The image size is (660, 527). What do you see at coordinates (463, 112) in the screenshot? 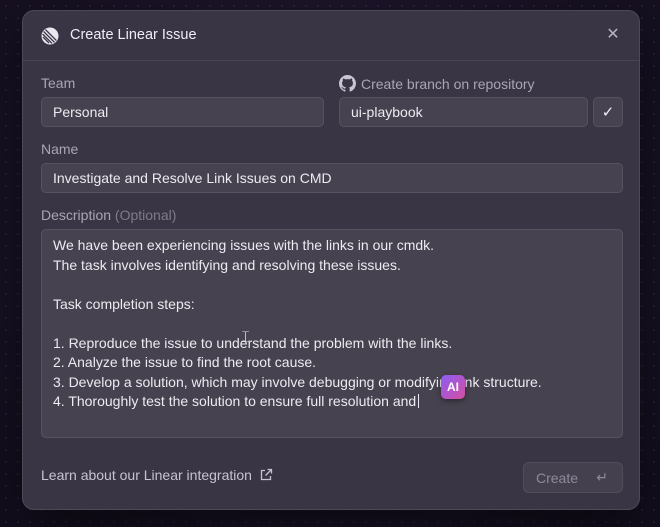
I see `repository-select: ui-playbook` at bounding box center [463, 112].